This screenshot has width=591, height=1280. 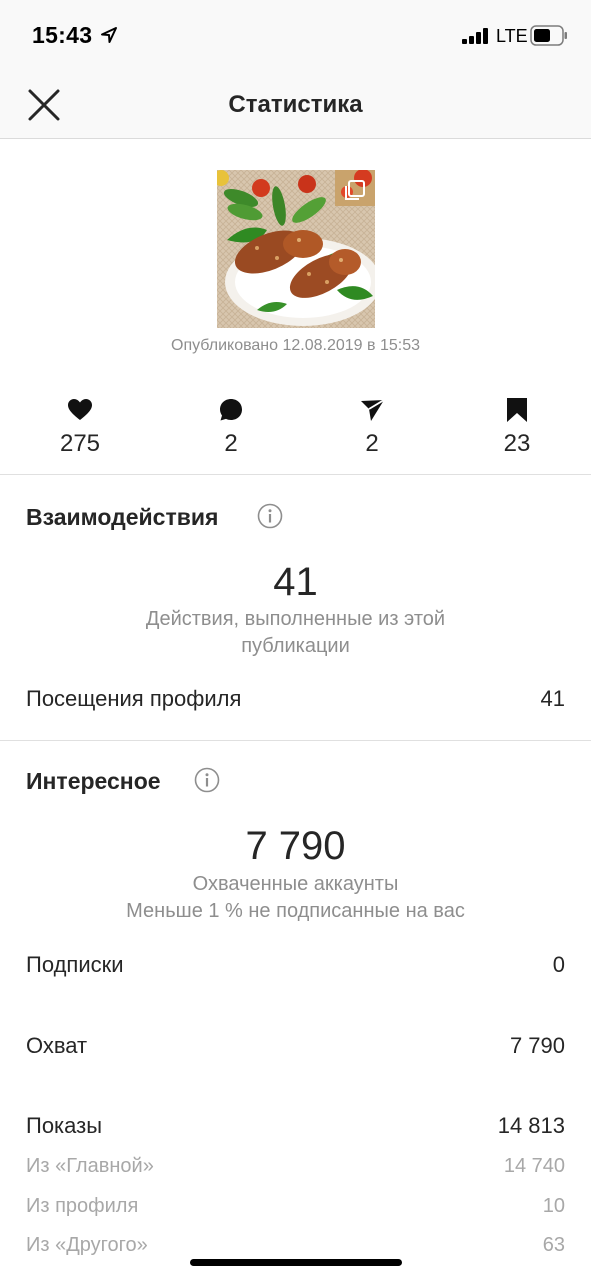 I want to click on battery-icon, so click(x=548, y=35).